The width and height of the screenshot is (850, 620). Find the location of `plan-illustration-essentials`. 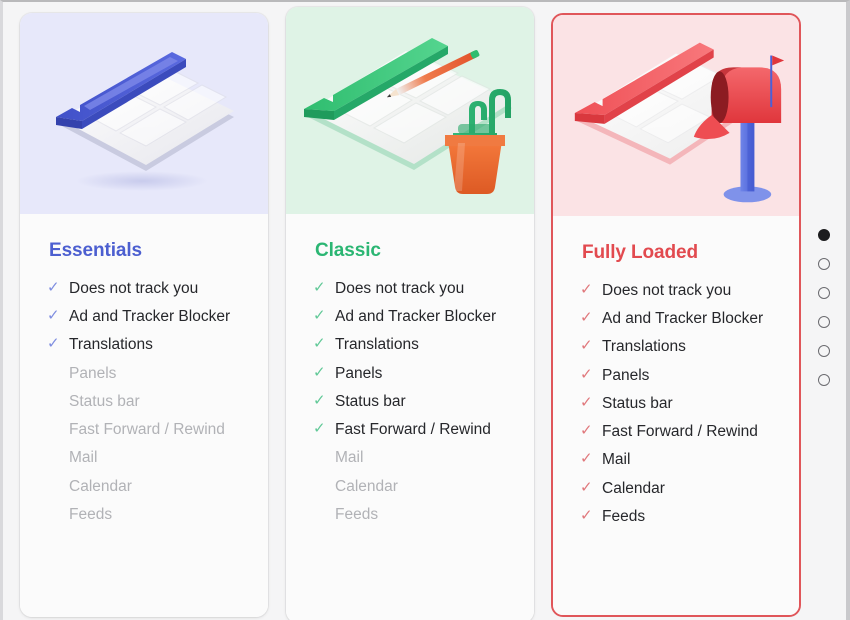

plan-illustration-essentials is located at coordinates (144, 113).